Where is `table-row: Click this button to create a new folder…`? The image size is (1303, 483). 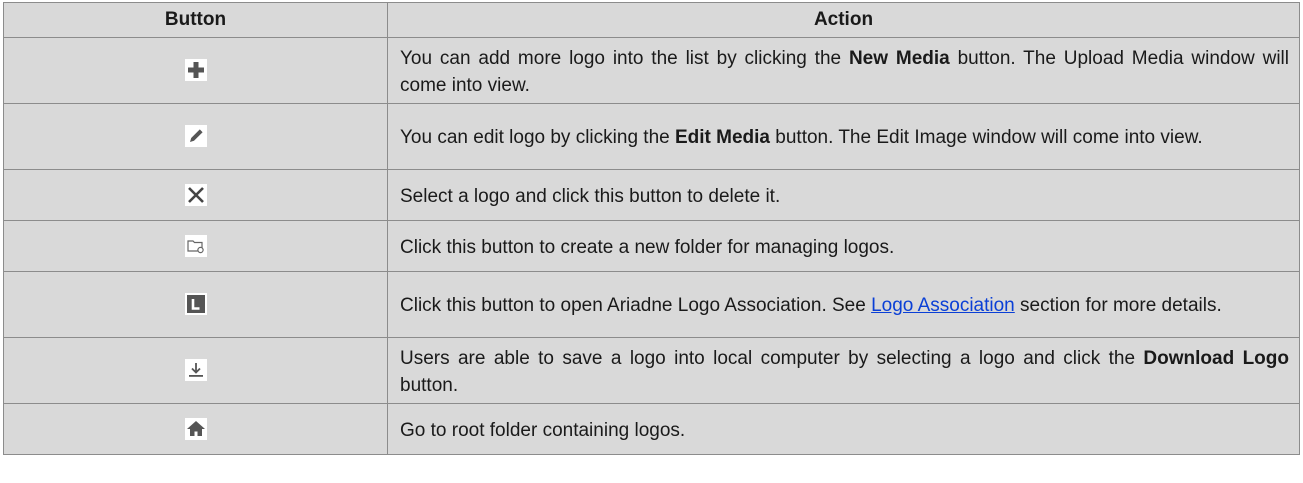
table-row: Click this button to create a new folder… is located at coordinates (651, 246).